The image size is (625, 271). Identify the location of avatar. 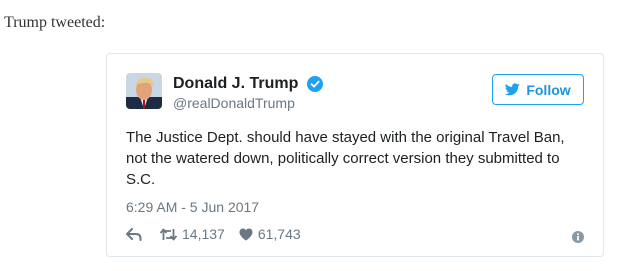
(144, 91).